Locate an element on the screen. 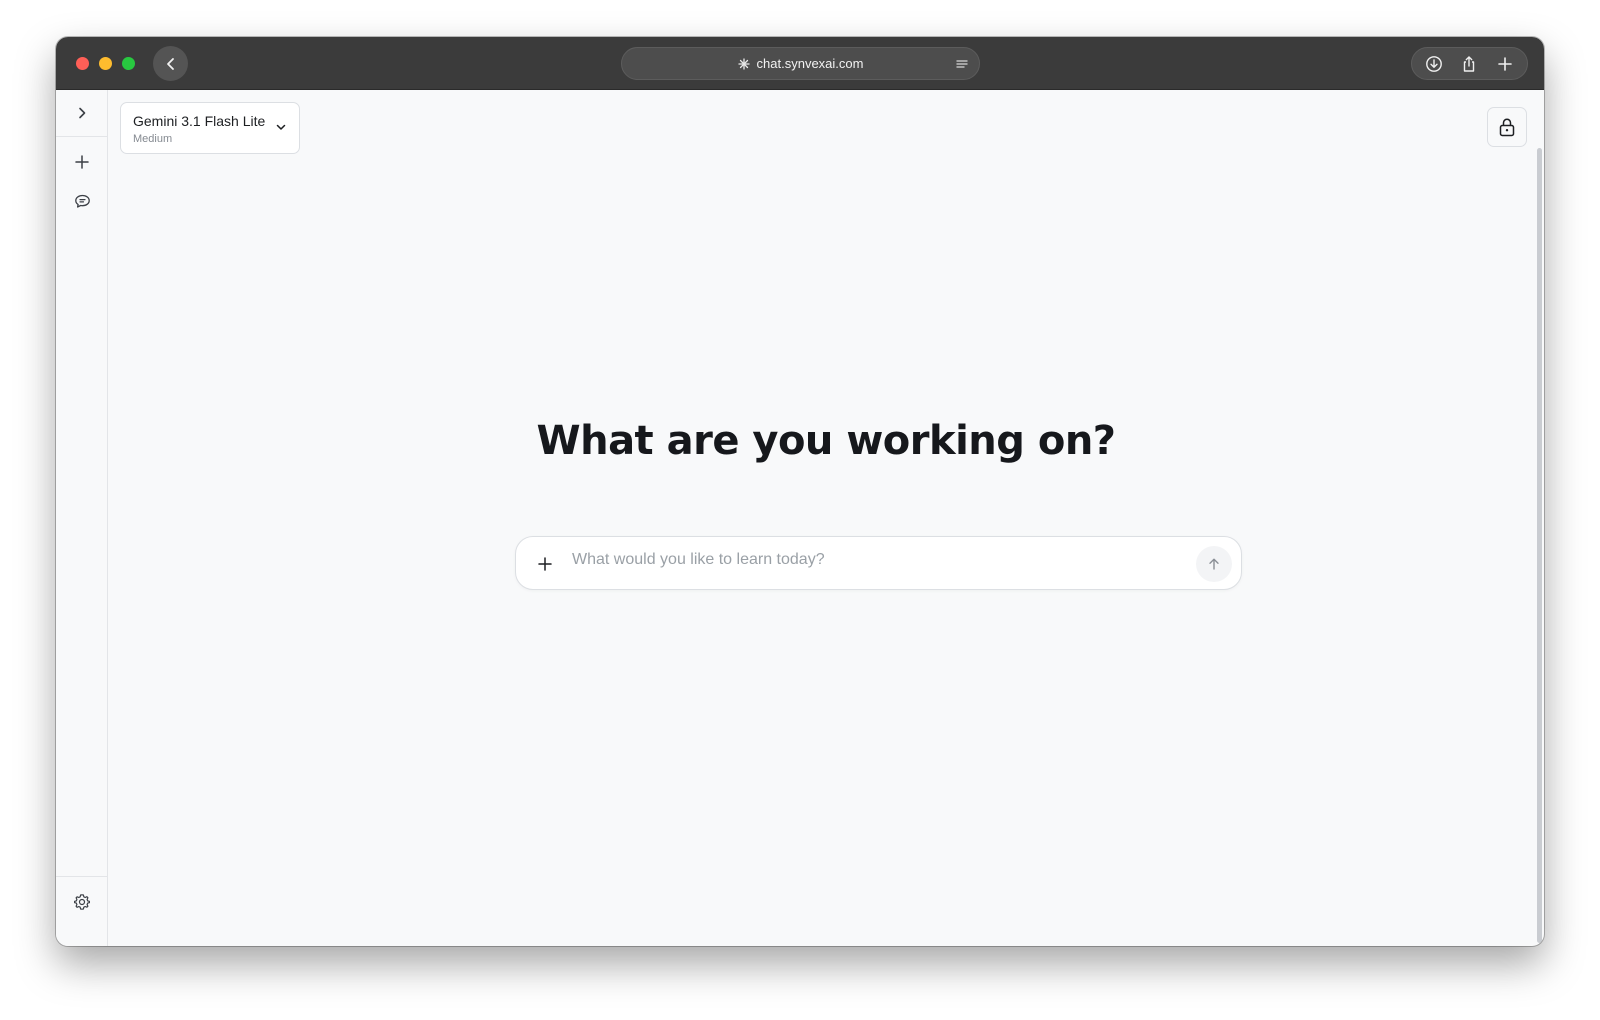  chevron-left-icon is located at coordinates (171, 64).